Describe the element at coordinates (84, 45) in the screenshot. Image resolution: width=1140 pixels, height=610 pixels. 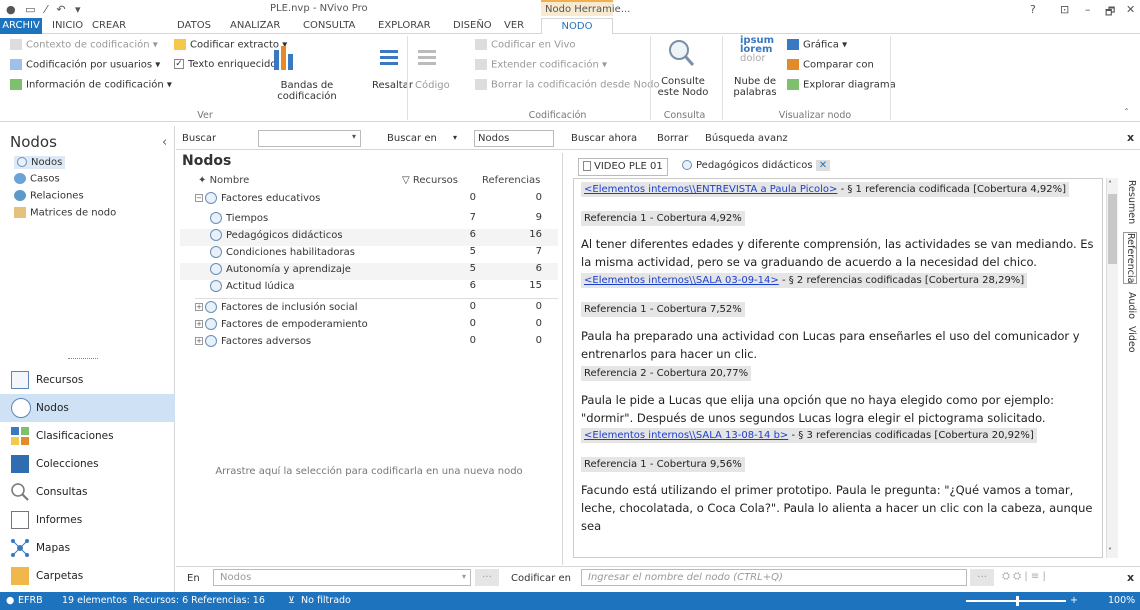
I see `contexto-codificacion-button: Contexto de codificación ▾` at that location.